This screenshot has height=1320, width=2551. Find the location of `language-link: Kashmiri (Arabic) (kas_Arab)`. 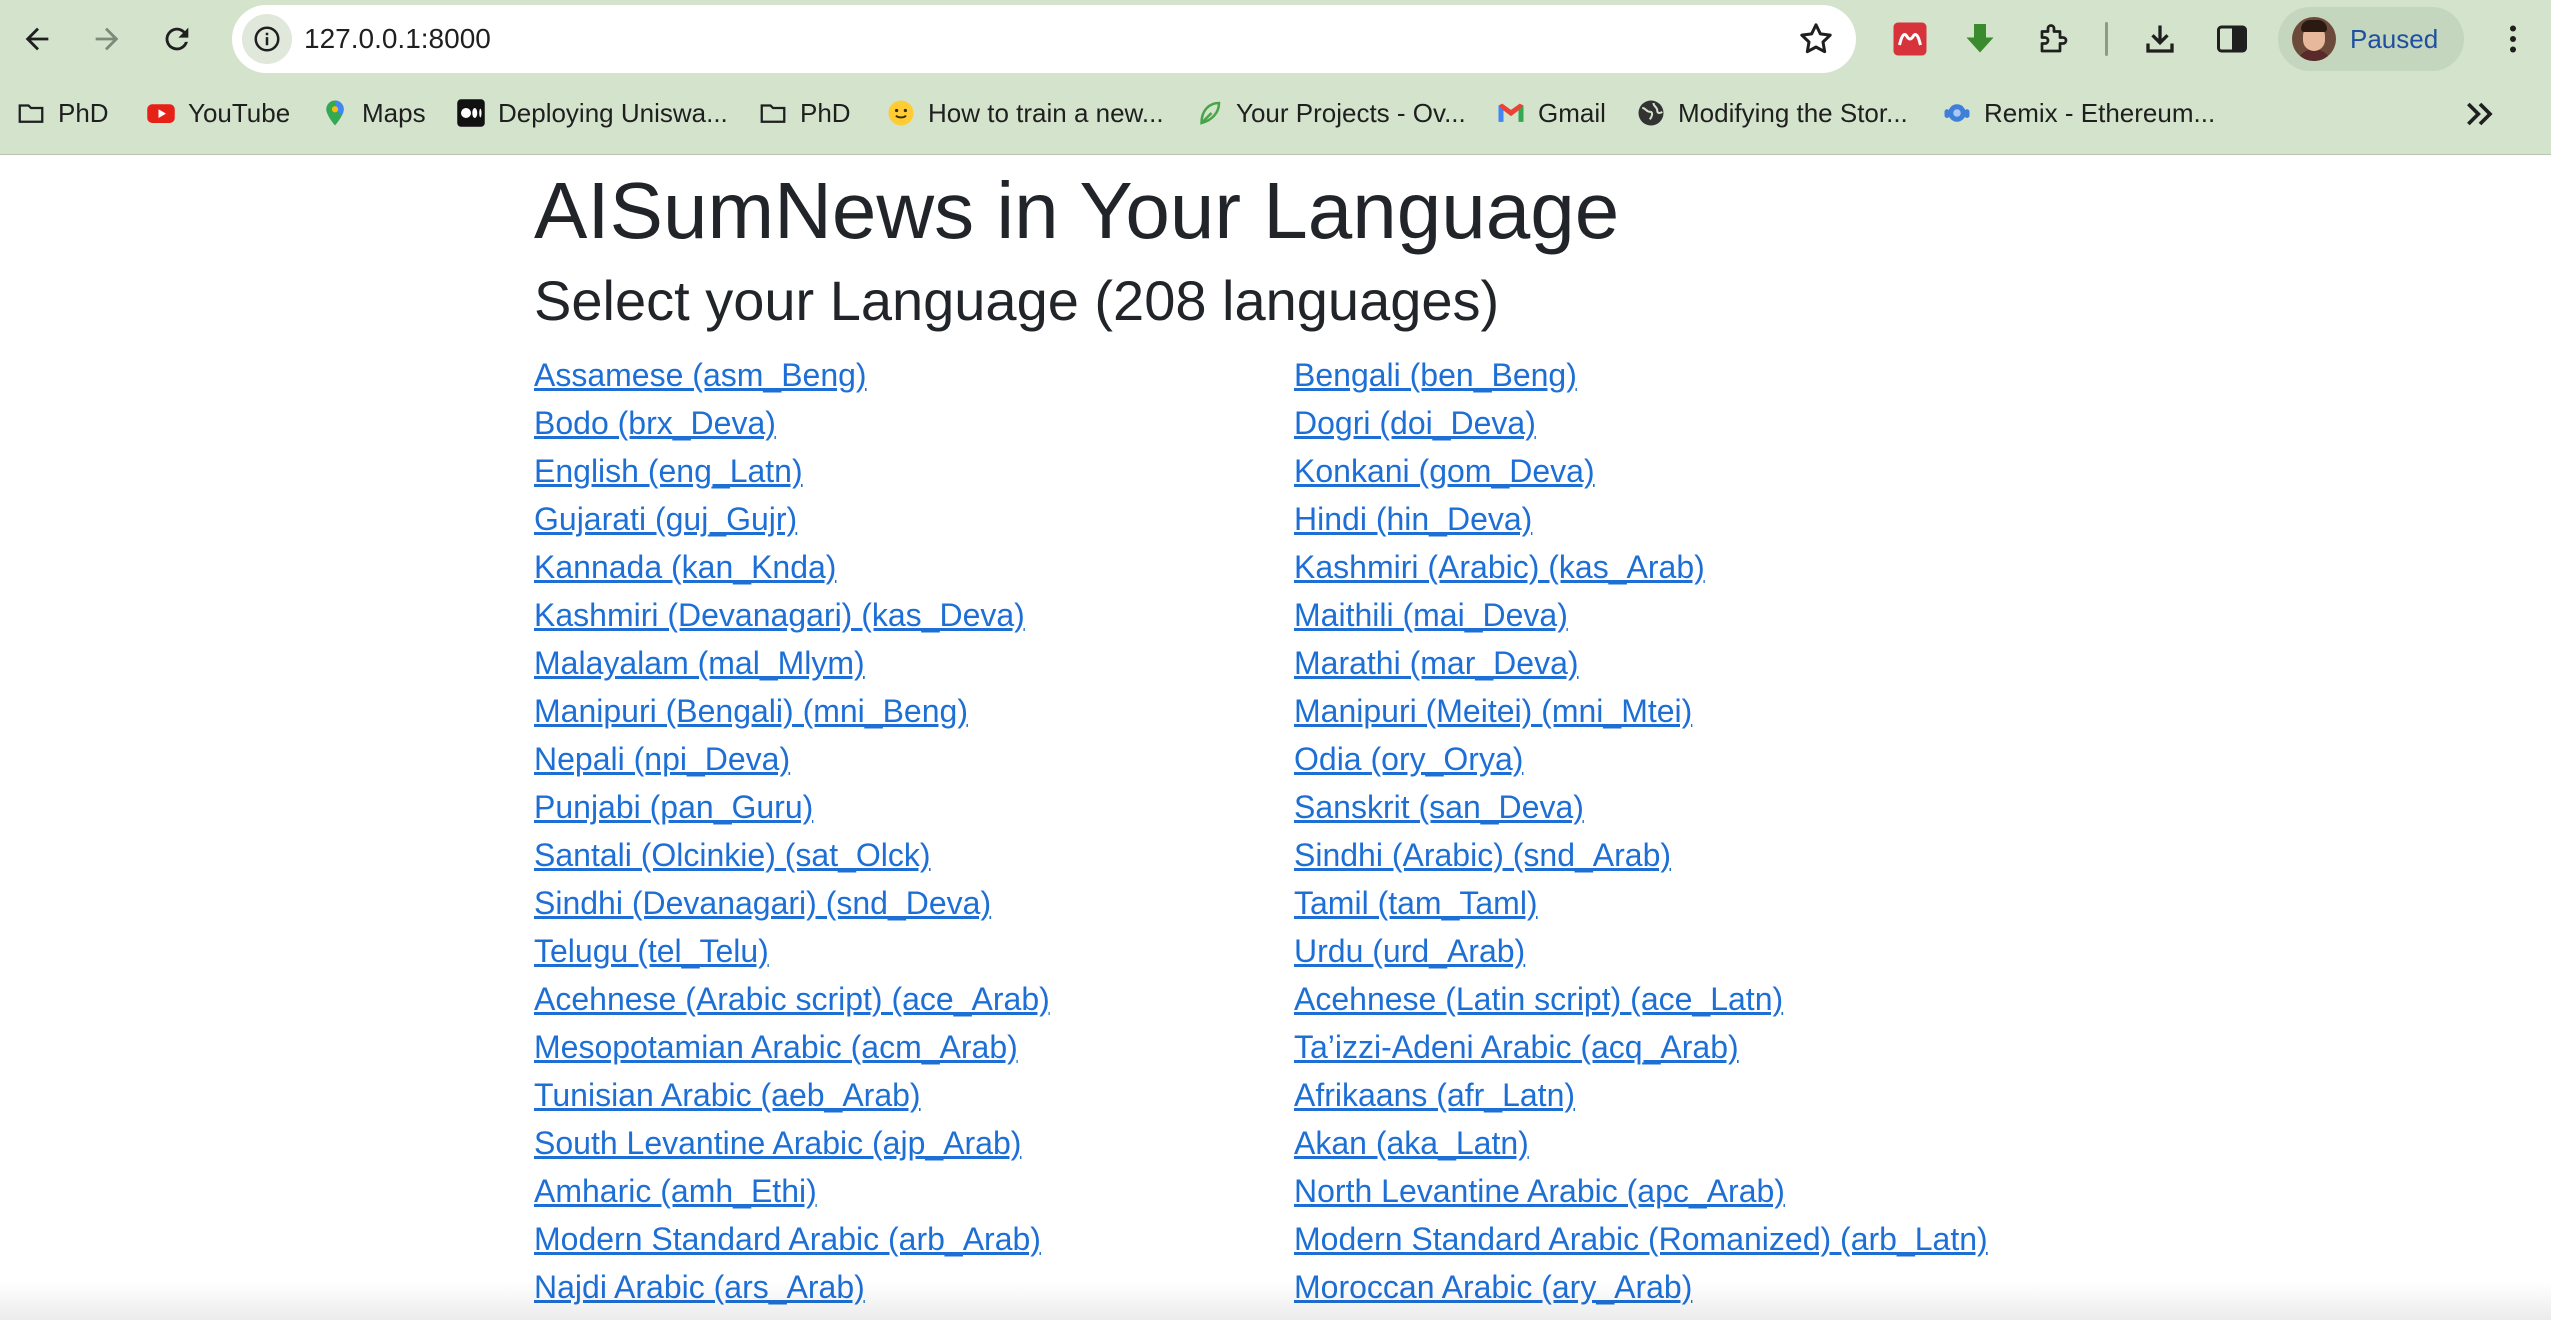

language-link: Kashmiri (Arabic) (kas_Arab) is located at coordinates (1499, 567).